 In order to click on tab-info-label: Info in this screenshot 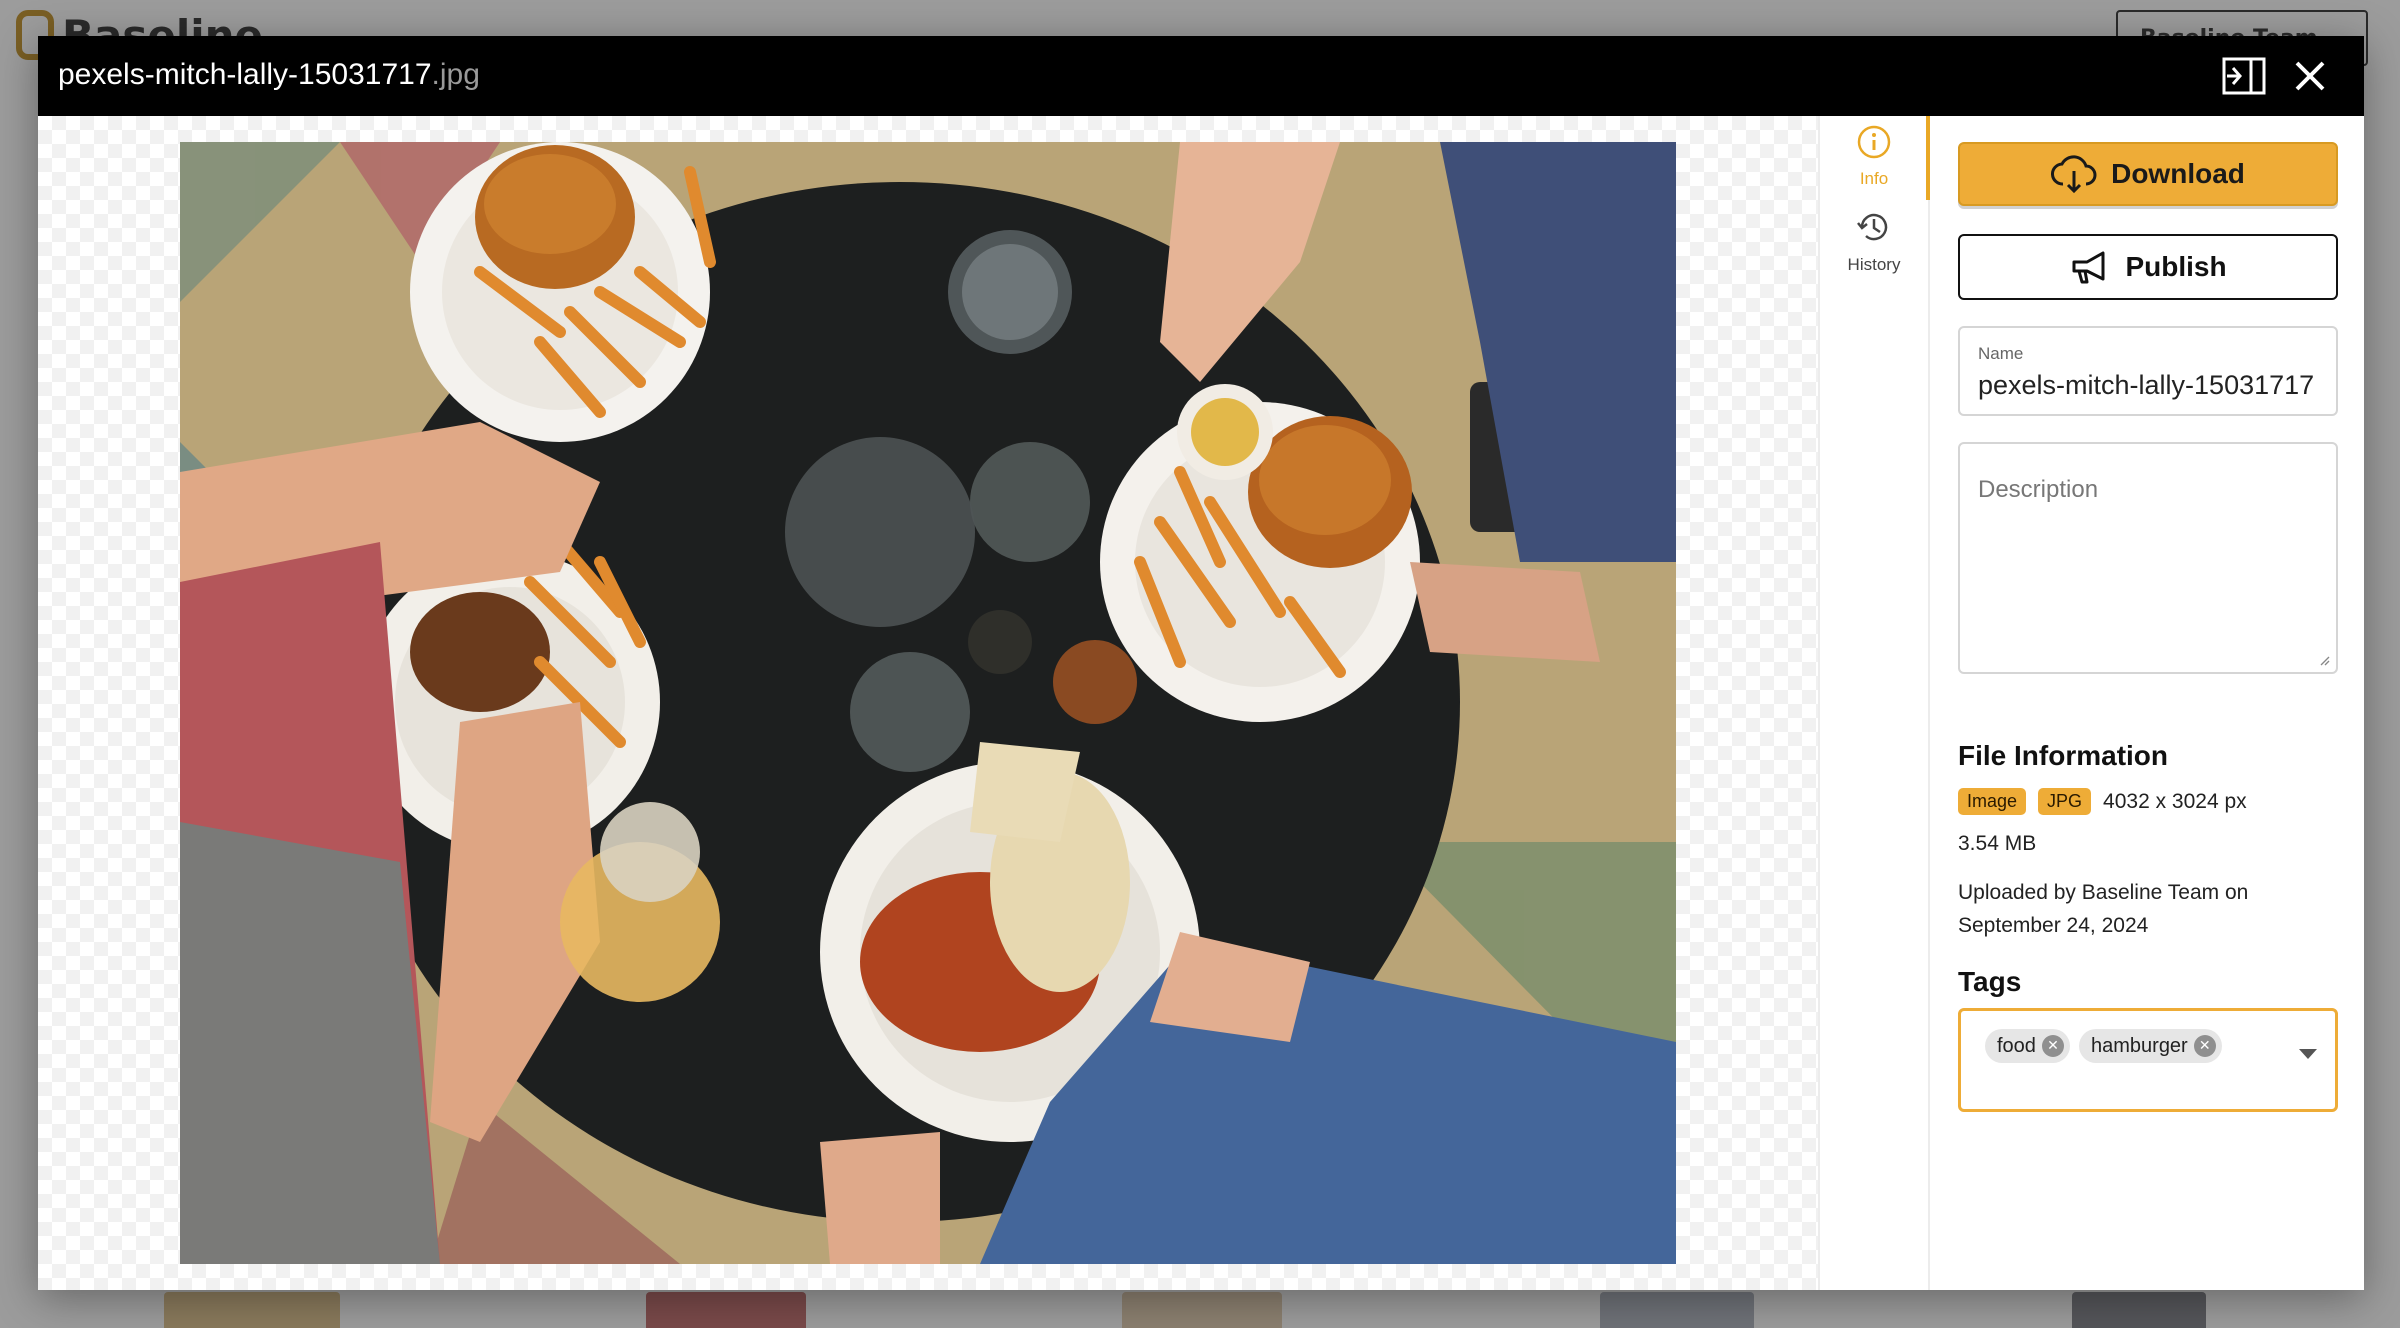, I will do `click(1874, 178)`.